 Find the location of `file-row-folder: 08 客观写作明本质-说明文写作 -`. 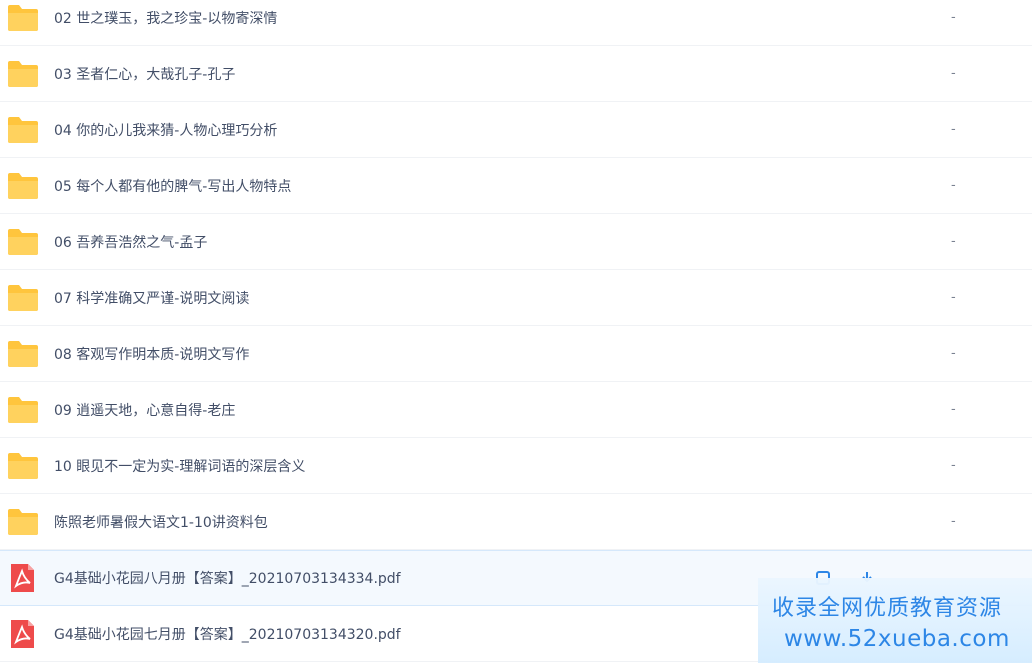

file-row-folder: 08 客观写作明本质-说明文写作 - is located at coordinates (516, 354).